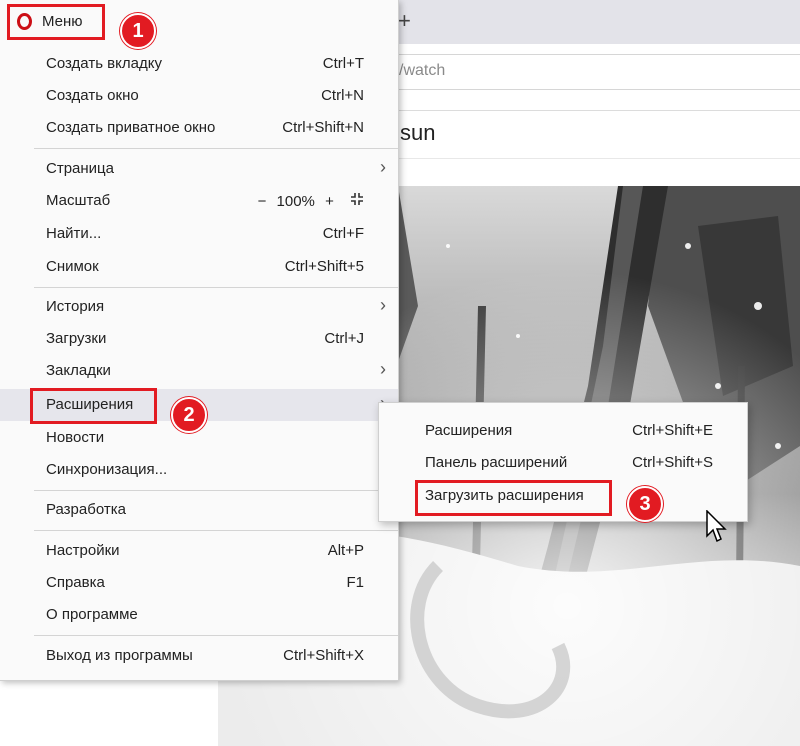 The width and height of the screenshot is (800, 746). I want to click on step-badge-1: 1, so click(138, 31).